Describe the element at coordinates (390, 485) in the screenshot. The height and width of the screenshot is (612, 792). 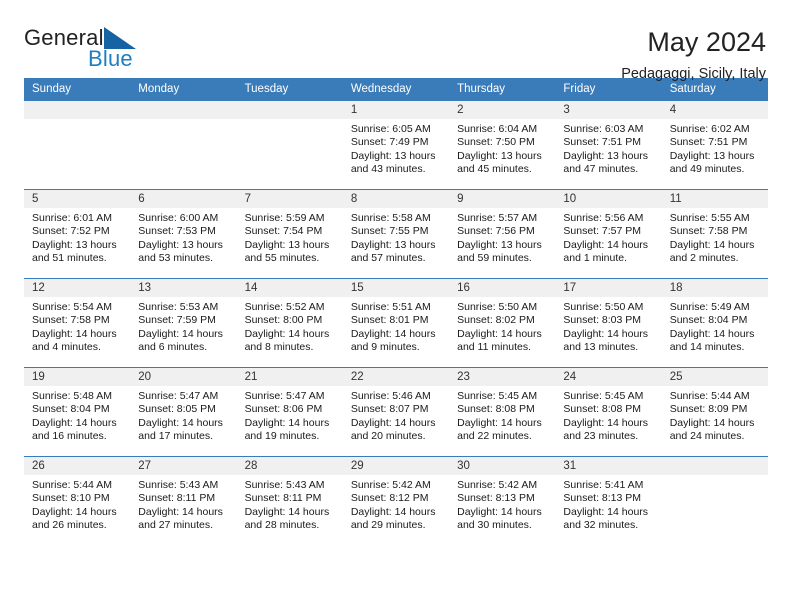
I see `sunrise-text: Sunrise: 5:42 AM` at that location.